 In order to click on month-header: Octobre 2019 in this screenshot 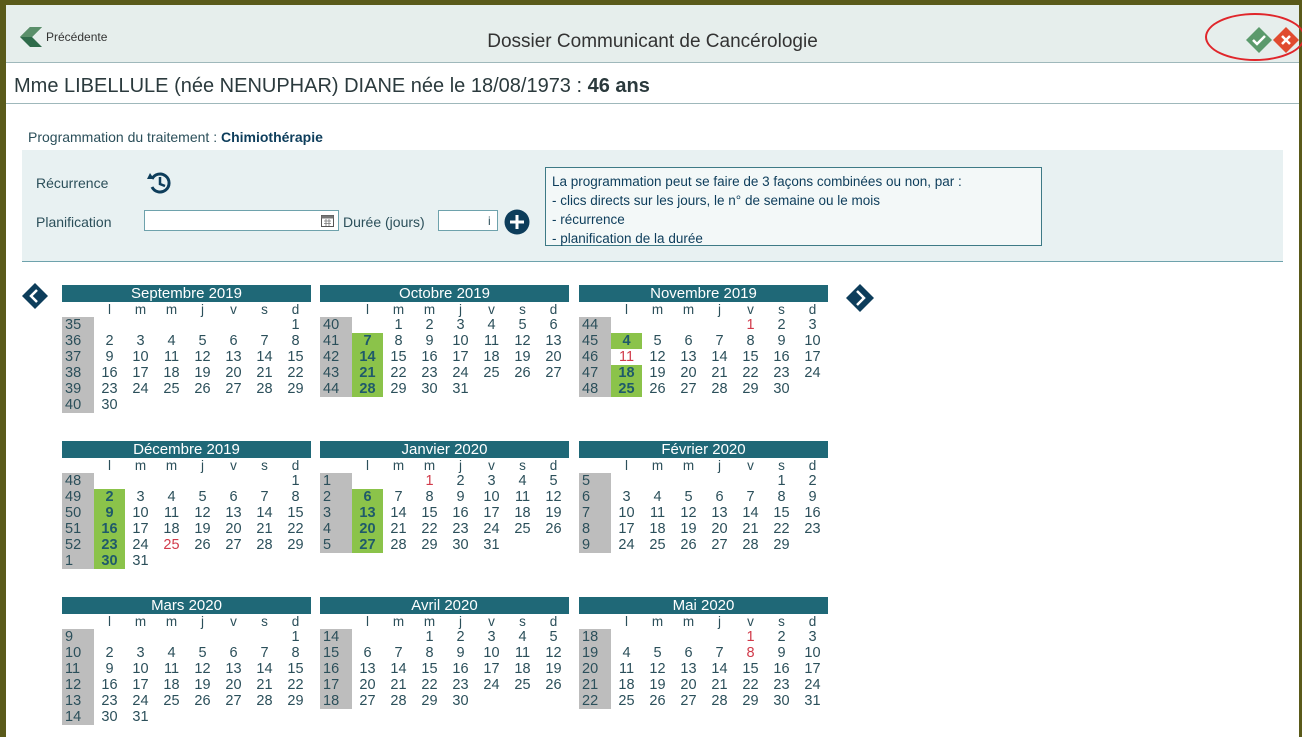, I will do `click(444, 293)`.